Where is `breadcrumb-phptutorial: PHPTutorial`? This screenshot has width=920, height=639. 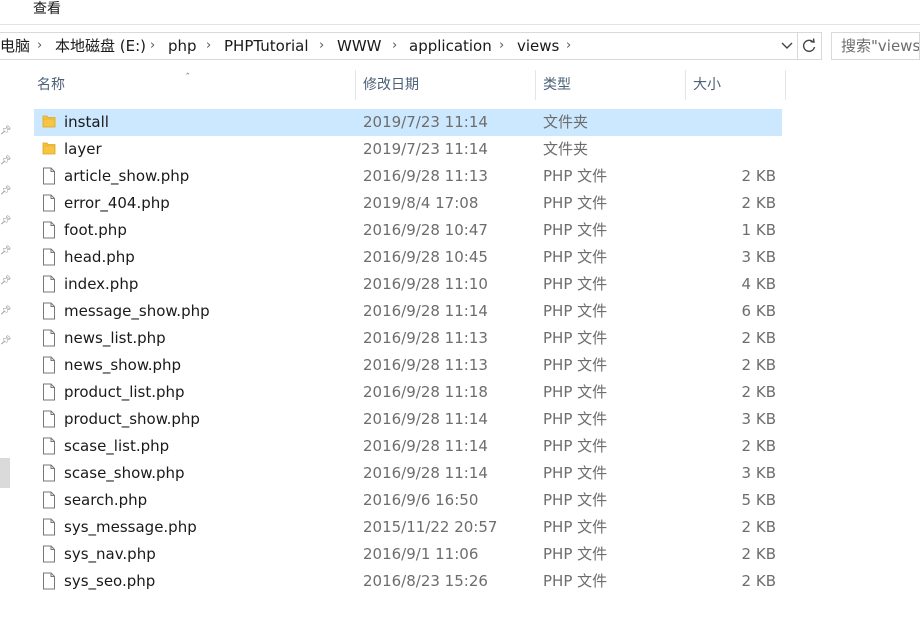 breadcrumb-phptutorial: PHPTutorial is located at coordinates (266, 46).